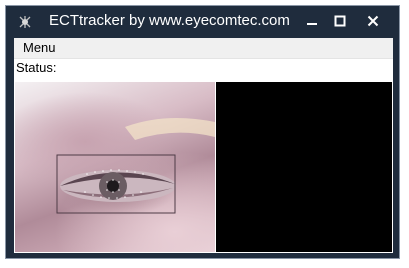 The height and width of the screenshot is (268, 409). I want to click on close-button, so click(373, 21).